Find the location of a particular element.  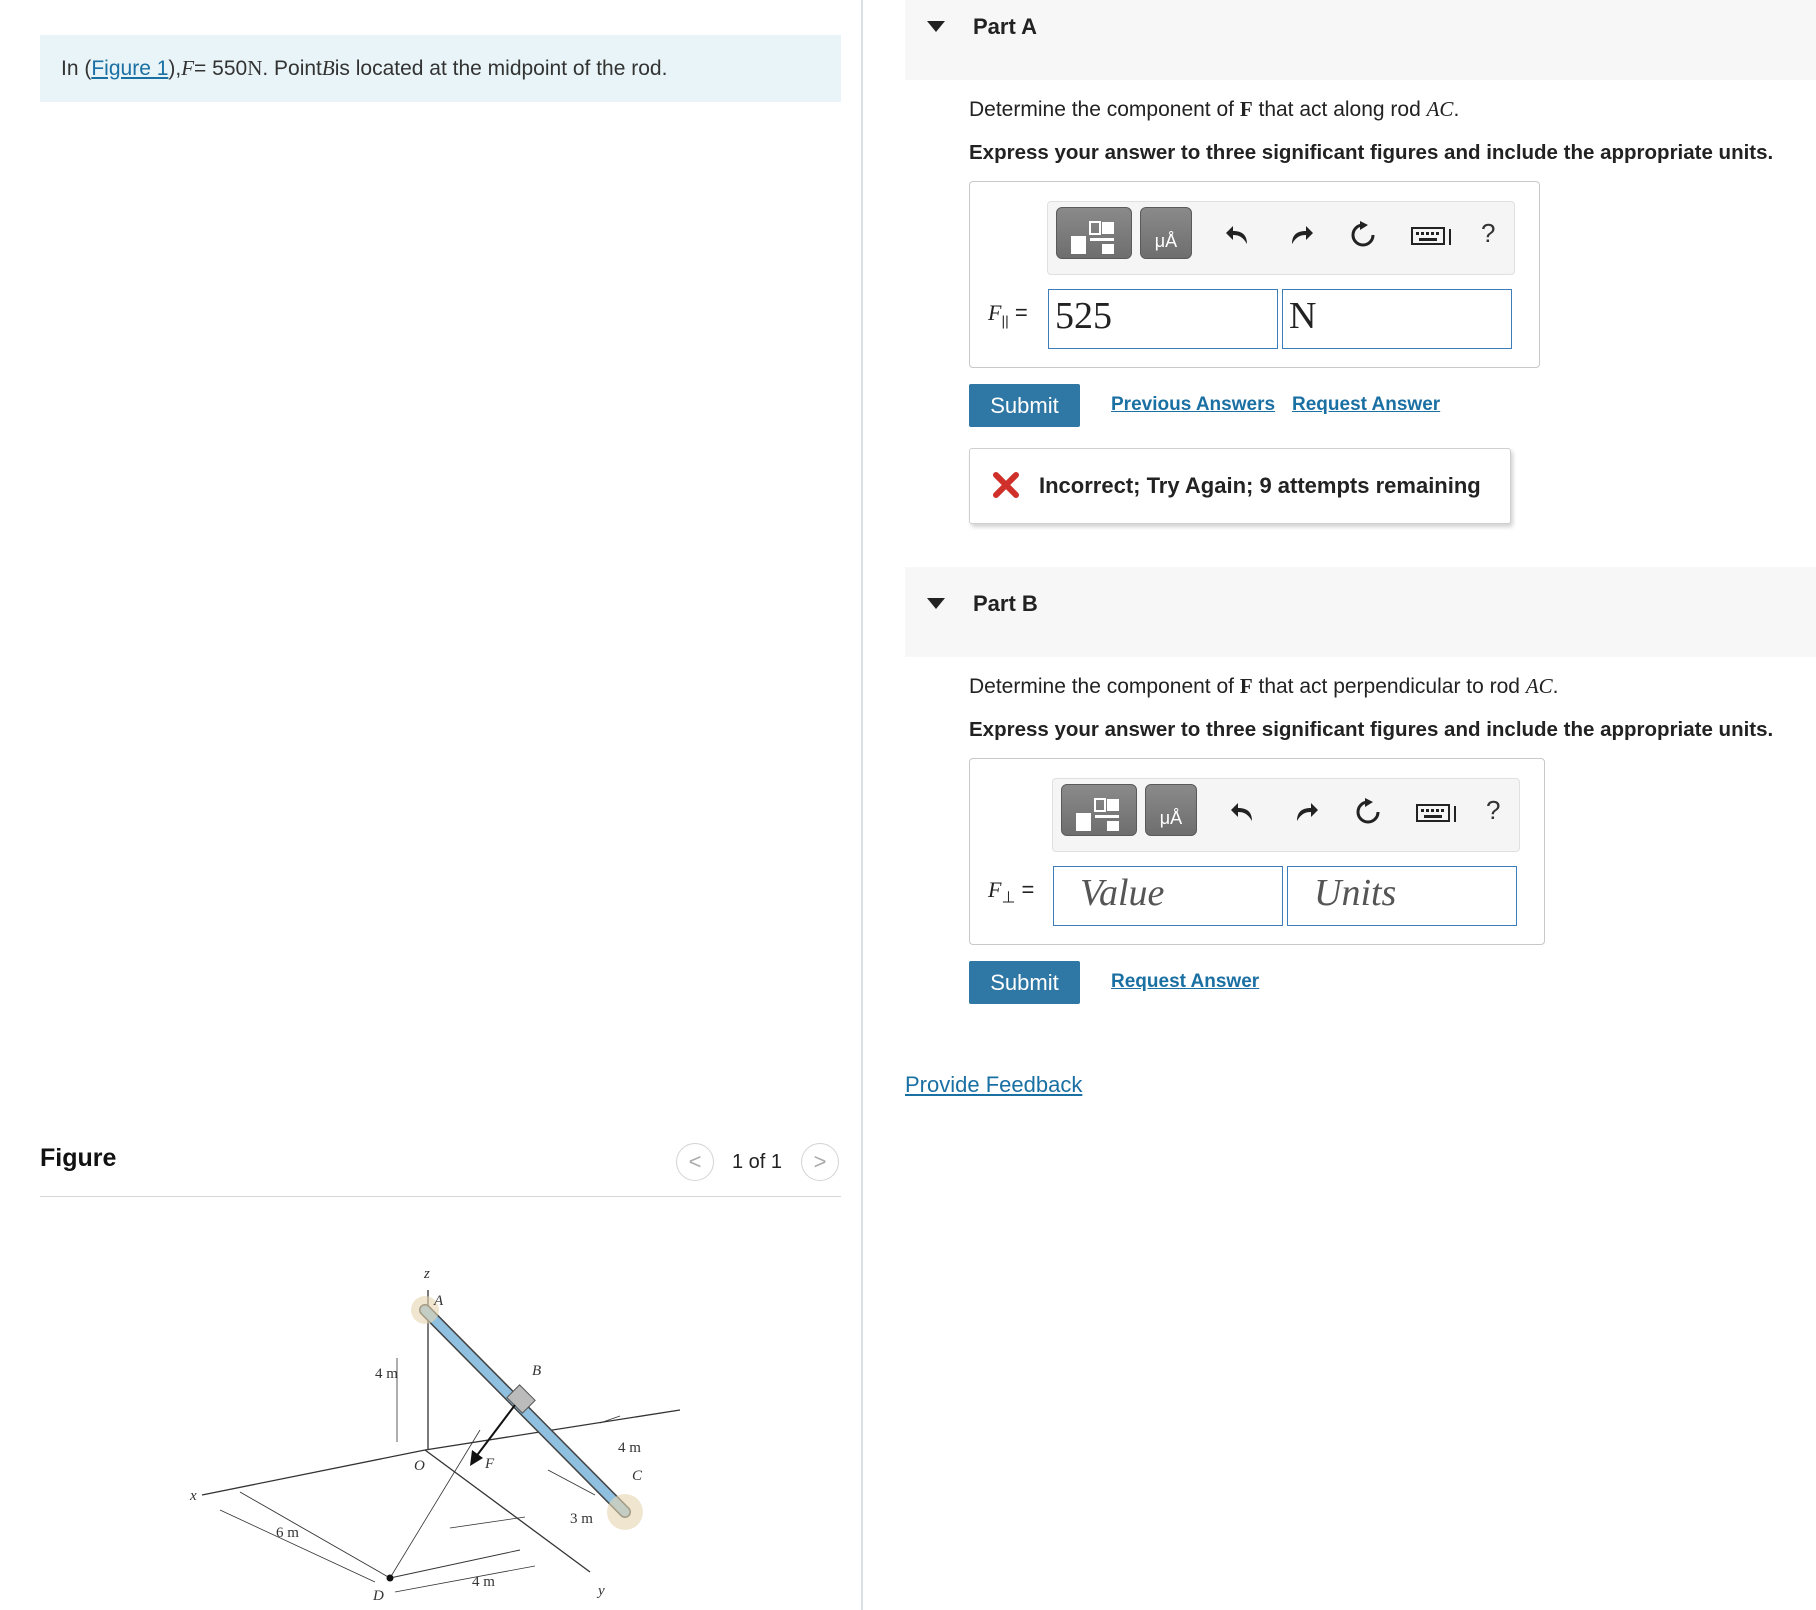

part-a-answer-box: μÅ ? F|| = 525 N is located at coordinates (1254, 274).